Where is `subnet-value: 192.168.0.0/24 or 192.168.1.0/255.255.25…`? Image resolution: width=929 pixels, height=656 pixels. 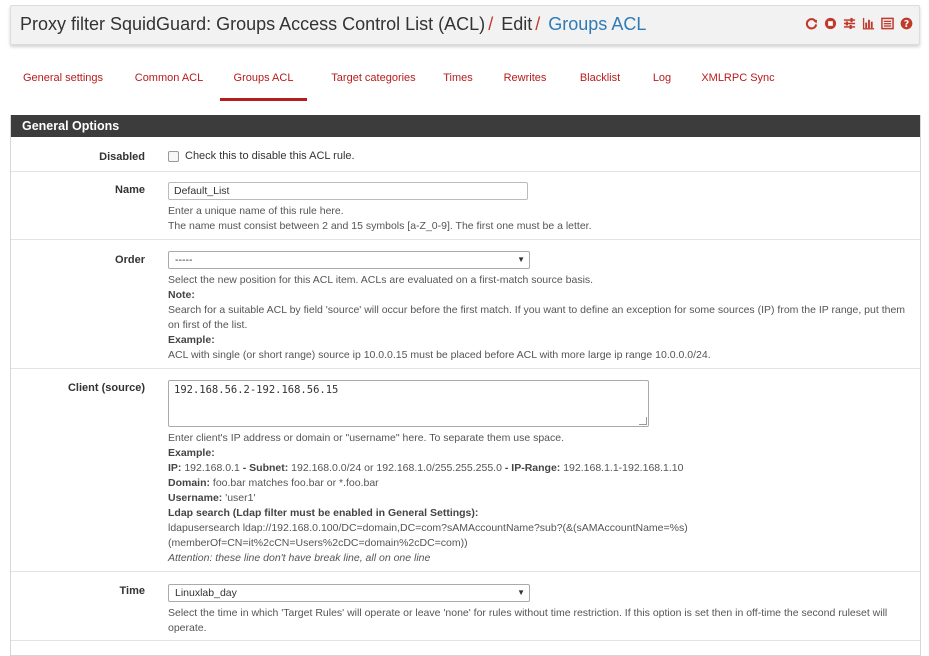
subnet-value: 192.168.0.0/24 or 192.168.1.0/255.255.25… is located at coordinates (396, 468).